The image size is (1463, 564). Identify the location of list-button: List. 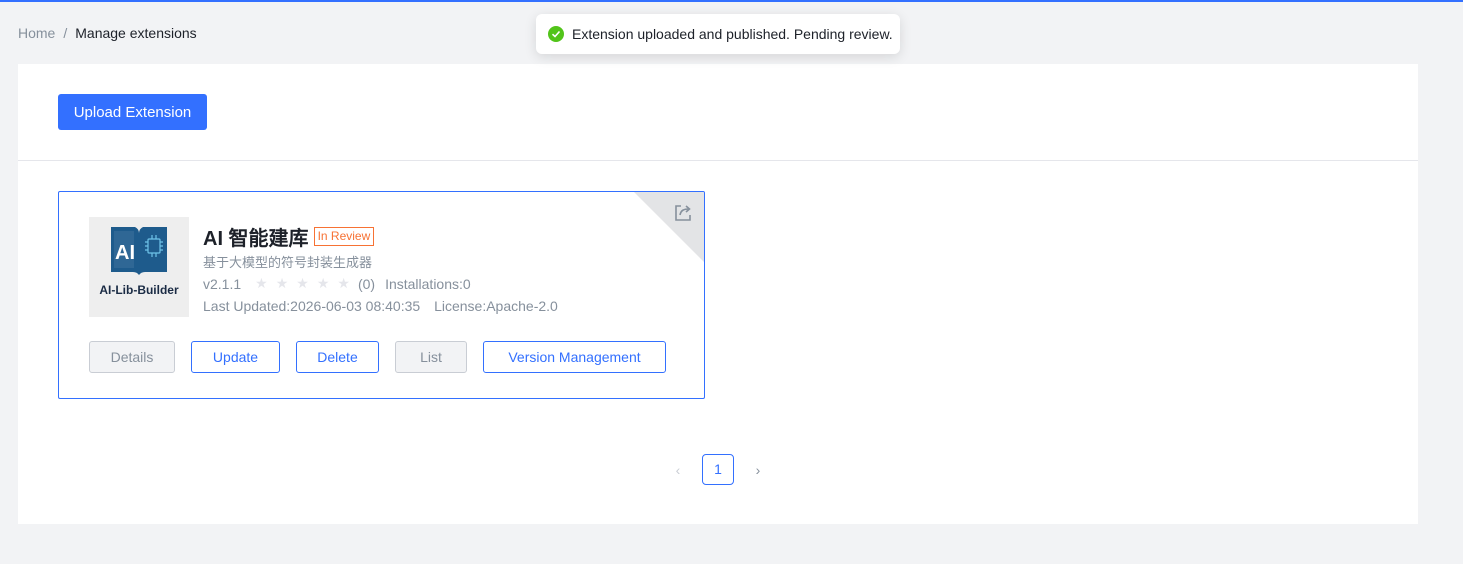
(431, 357).